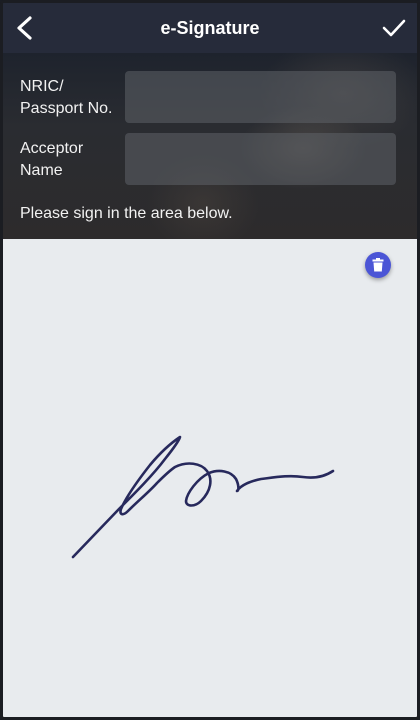  Describe the element at coordinates (260, 159) in the screenshot. I see `acceptor-name-input` at that location.